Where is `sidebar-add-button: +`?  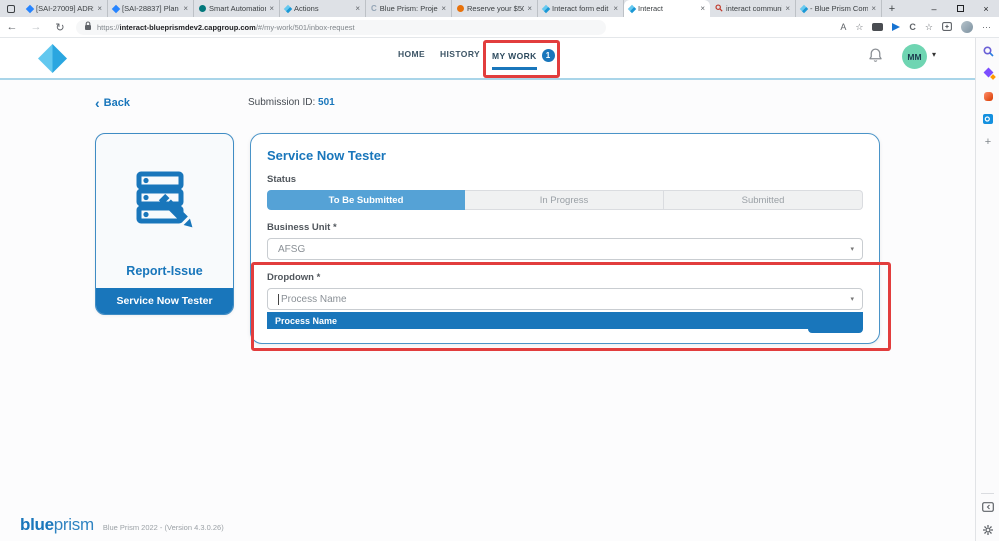 sidebar-add-button: + is located at coordinates (987, 142).